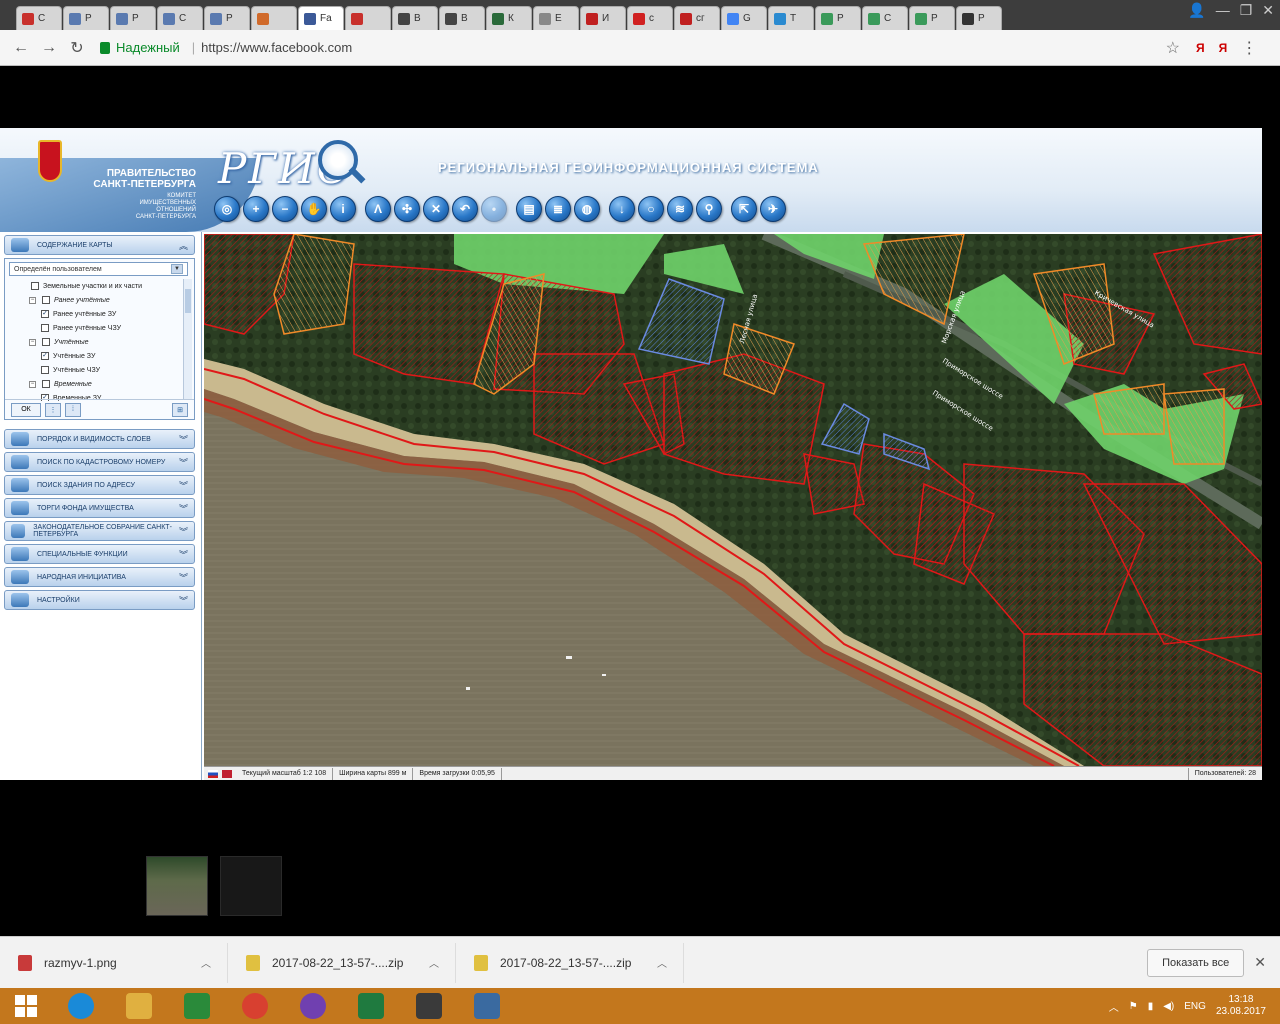  What do you see at coordinates (98, 300) in the screenshot?
I see `layer-tree-item: − Ранее учтённые` at bounding box center [98, 300].